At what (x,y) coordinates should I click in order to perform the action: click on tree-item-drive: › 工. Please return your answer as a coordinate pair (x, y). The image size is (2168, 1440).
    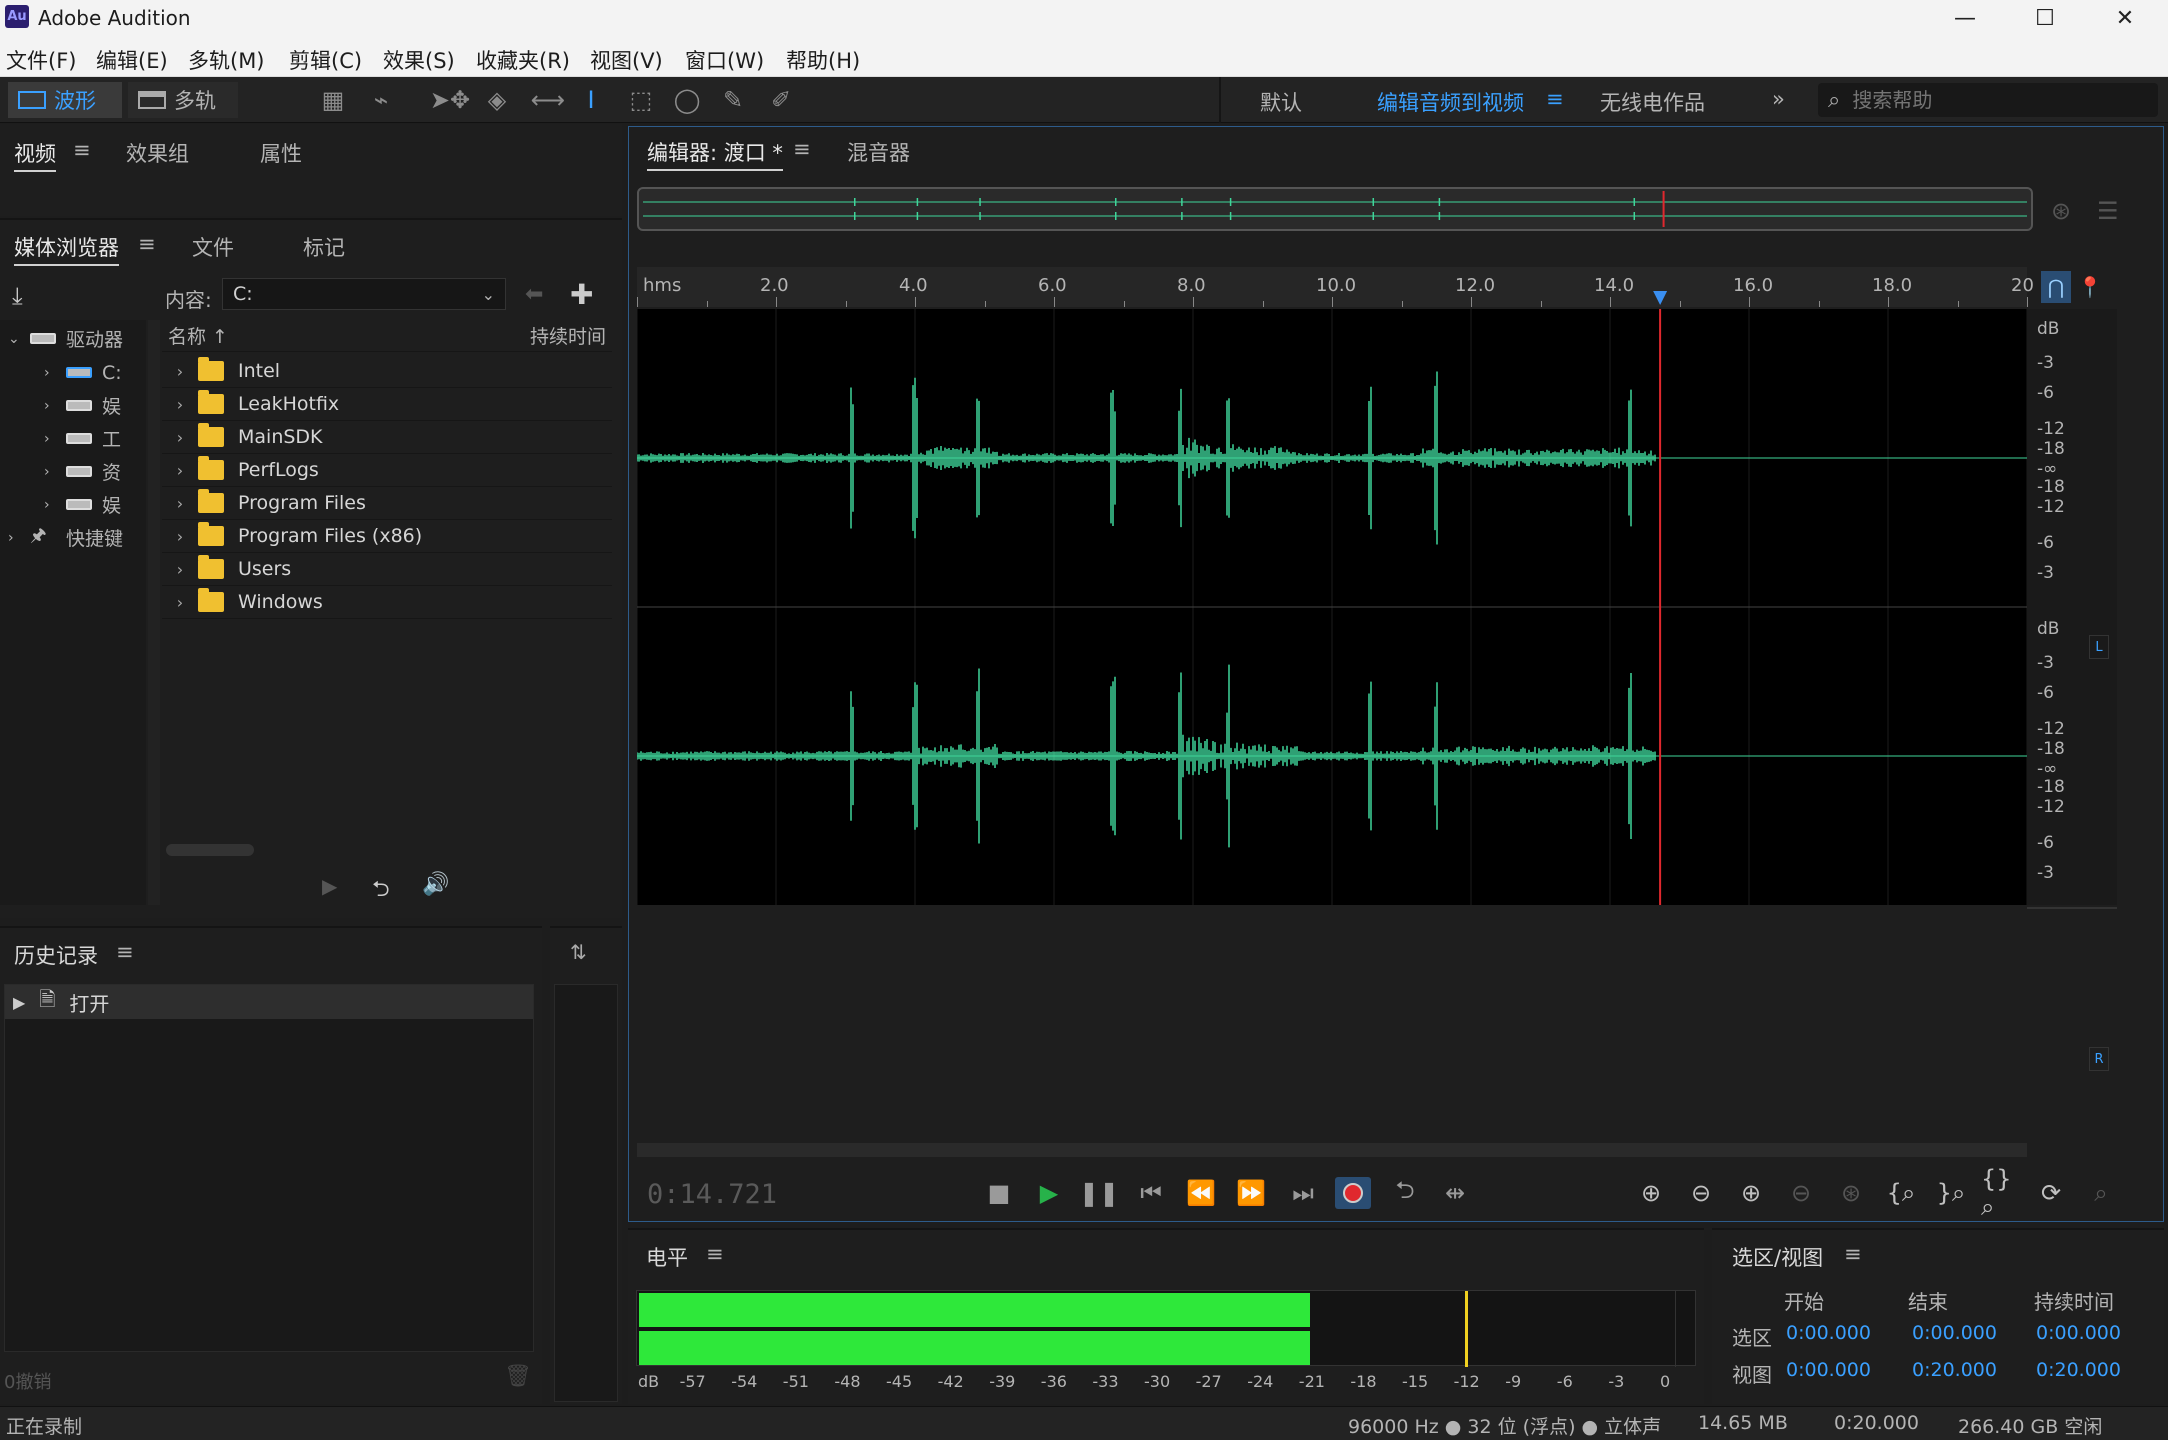
    Looking at the image, I should click on (82, 438).